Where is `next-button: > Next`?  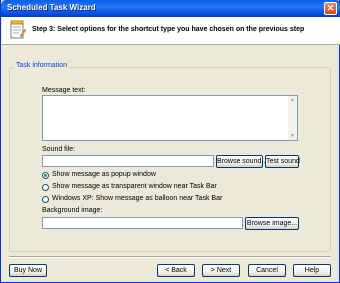 next-button: > Next is located at coordinates (221, 270).